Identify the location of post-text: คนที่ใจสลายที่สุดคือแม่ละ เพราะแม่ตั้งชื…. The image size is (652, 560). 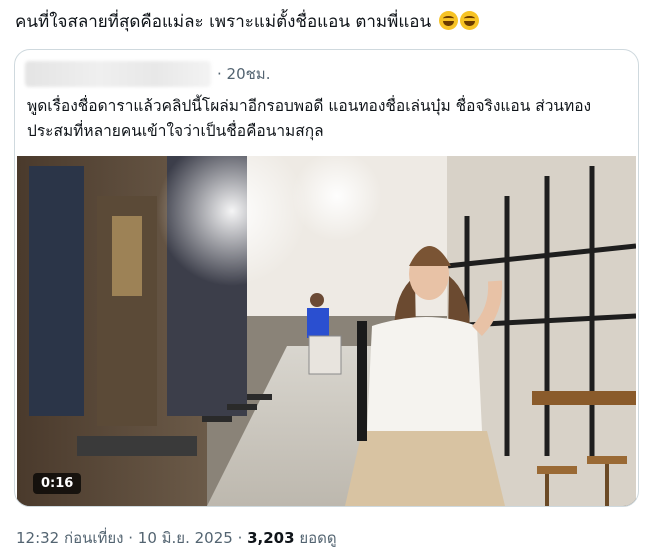
(247, 22).